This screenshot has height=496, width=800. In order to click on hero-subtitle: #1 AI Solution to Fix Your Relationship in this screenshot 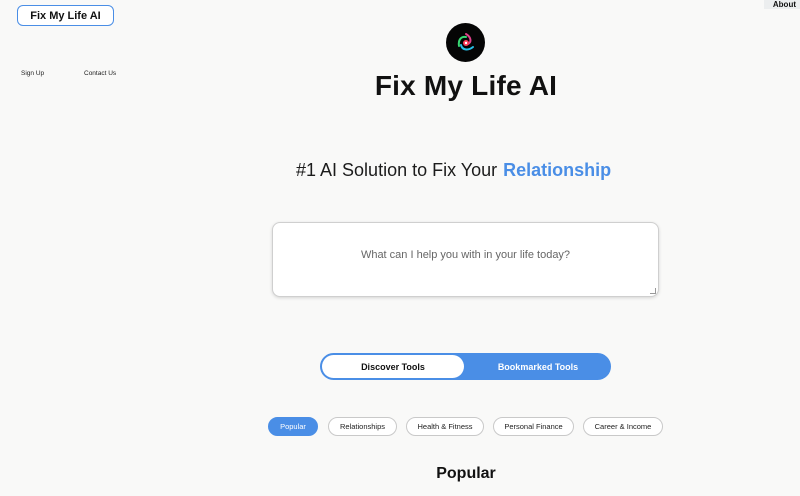, I will do `click(453, 170)`.